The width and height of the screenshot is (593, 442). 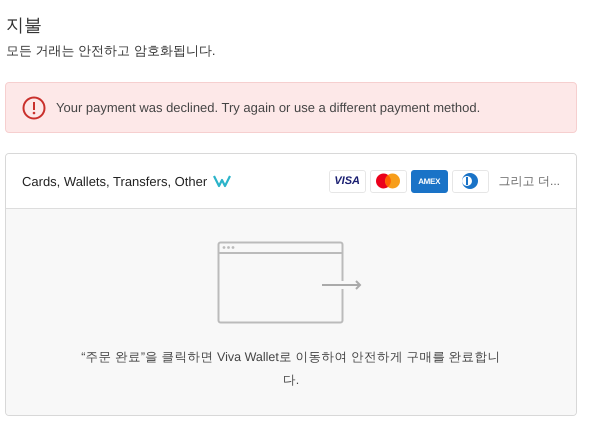 What do you see at coordinates (222, 181) in the screenshot?
I see `wallet-logo-icon` at bounding box center [222, 181].